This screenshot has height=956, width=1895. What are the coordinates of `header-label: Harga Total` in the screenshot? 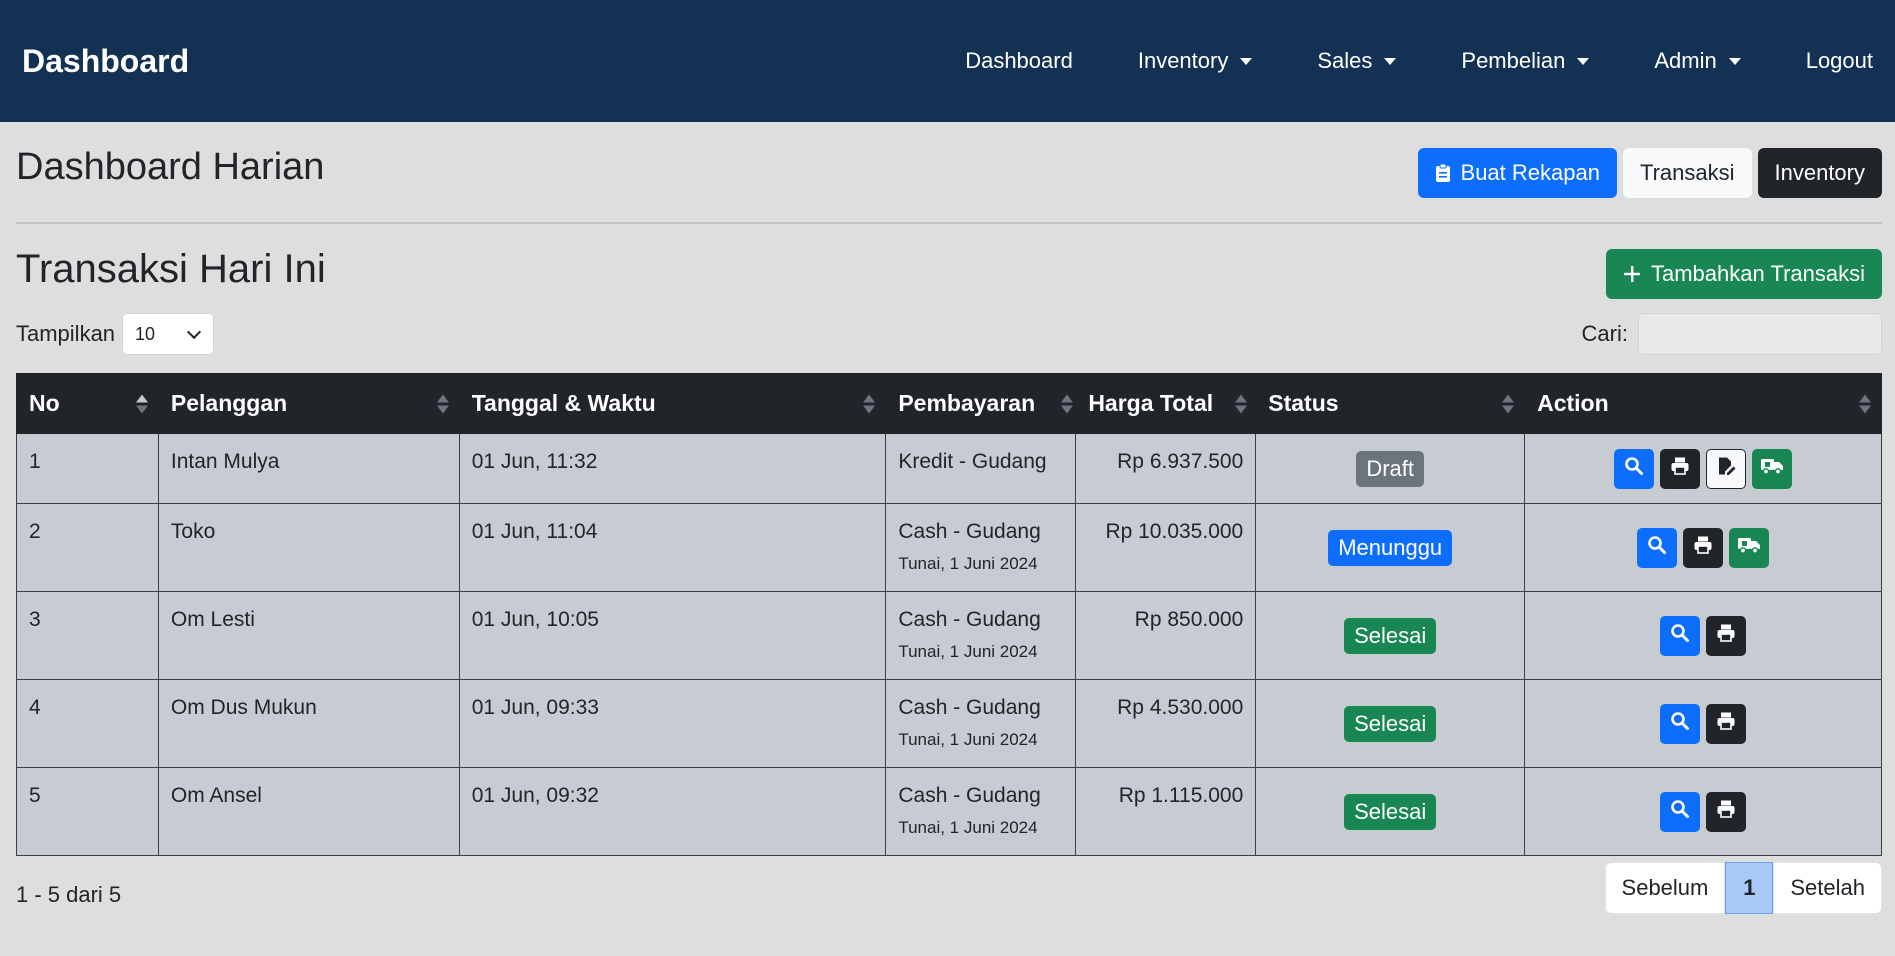 It's located at (1151, 403).